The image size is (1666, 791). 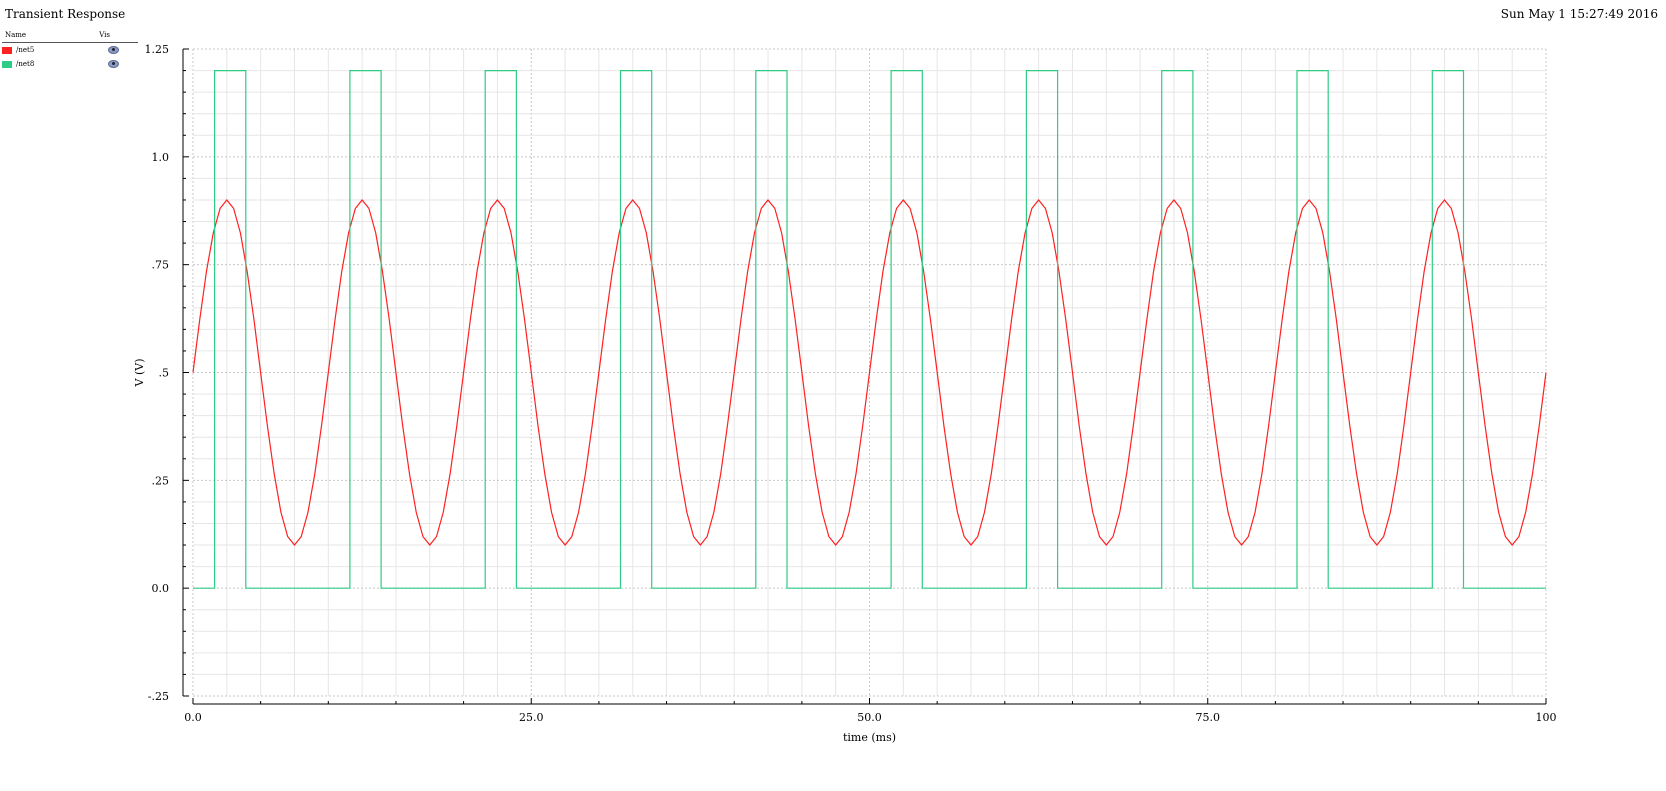 What do you see at coordinates (193, 717) in the screenshot?
I see `x-tick-label: 0.0` at bounding box center [193, 717].